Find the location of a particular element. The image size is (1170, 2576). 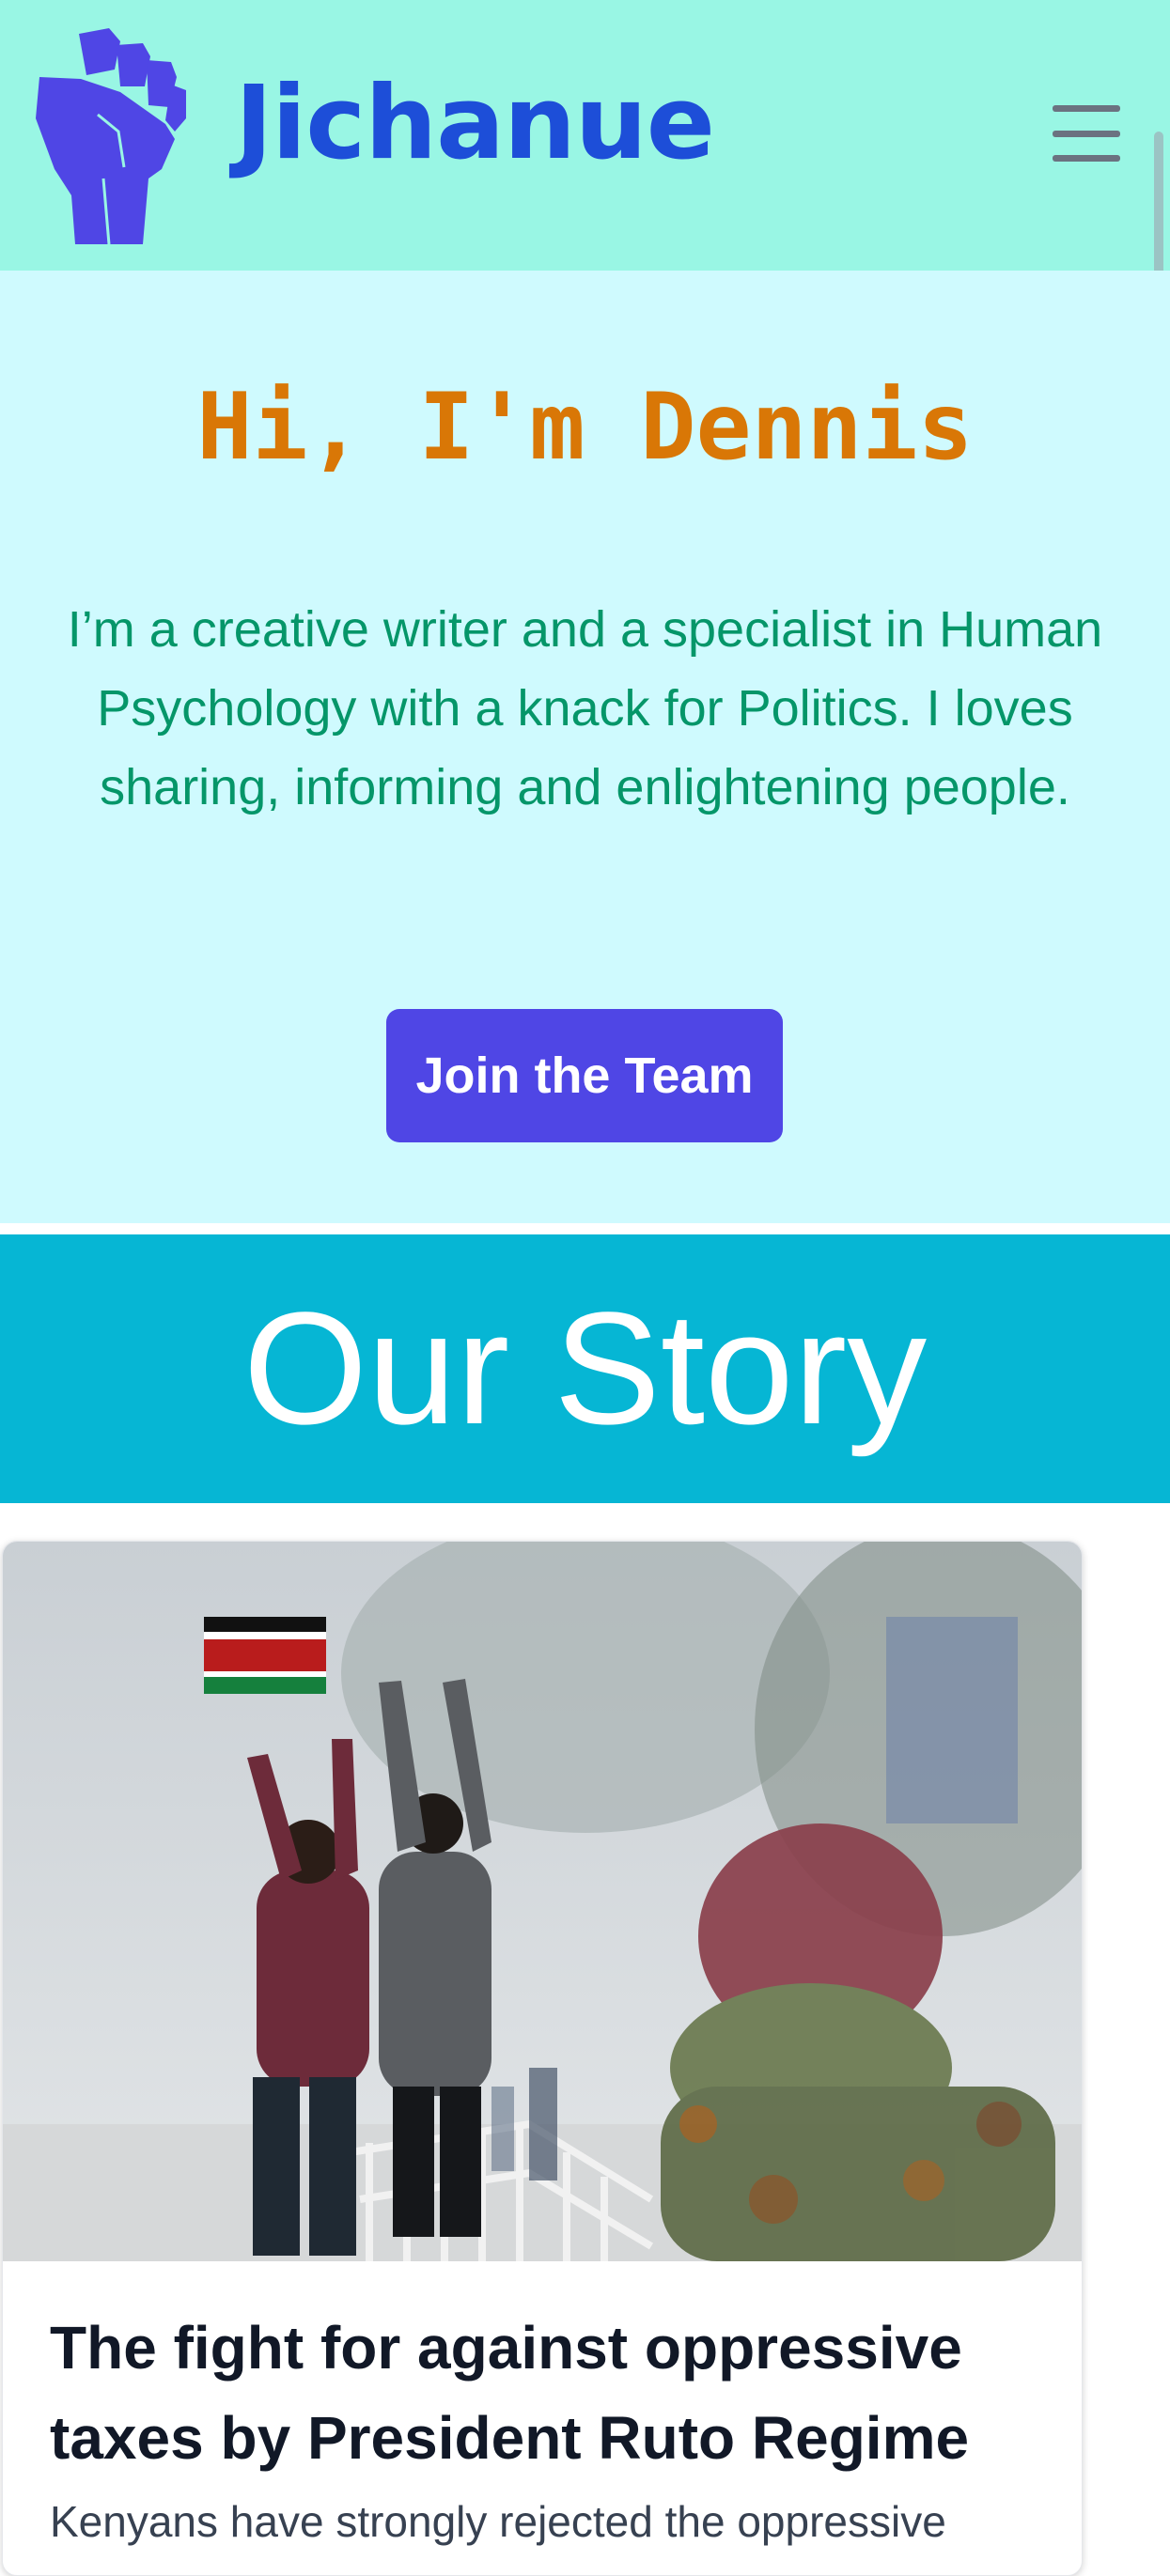

brand-name: Jichanue is located at coordinates (475, 124).